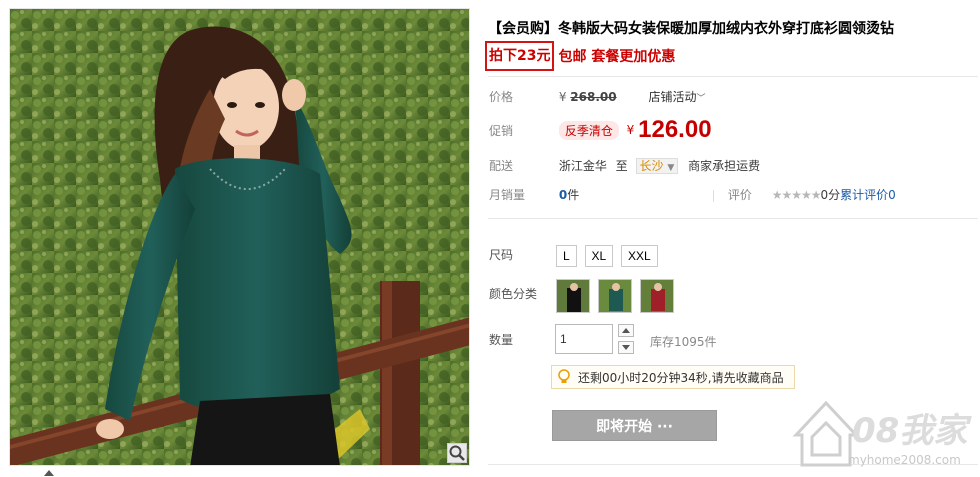  What do you see at coordinates (651, 166) in the screenshot?
I see `city-select-value: 长沙` at bounding box center [651, 166].